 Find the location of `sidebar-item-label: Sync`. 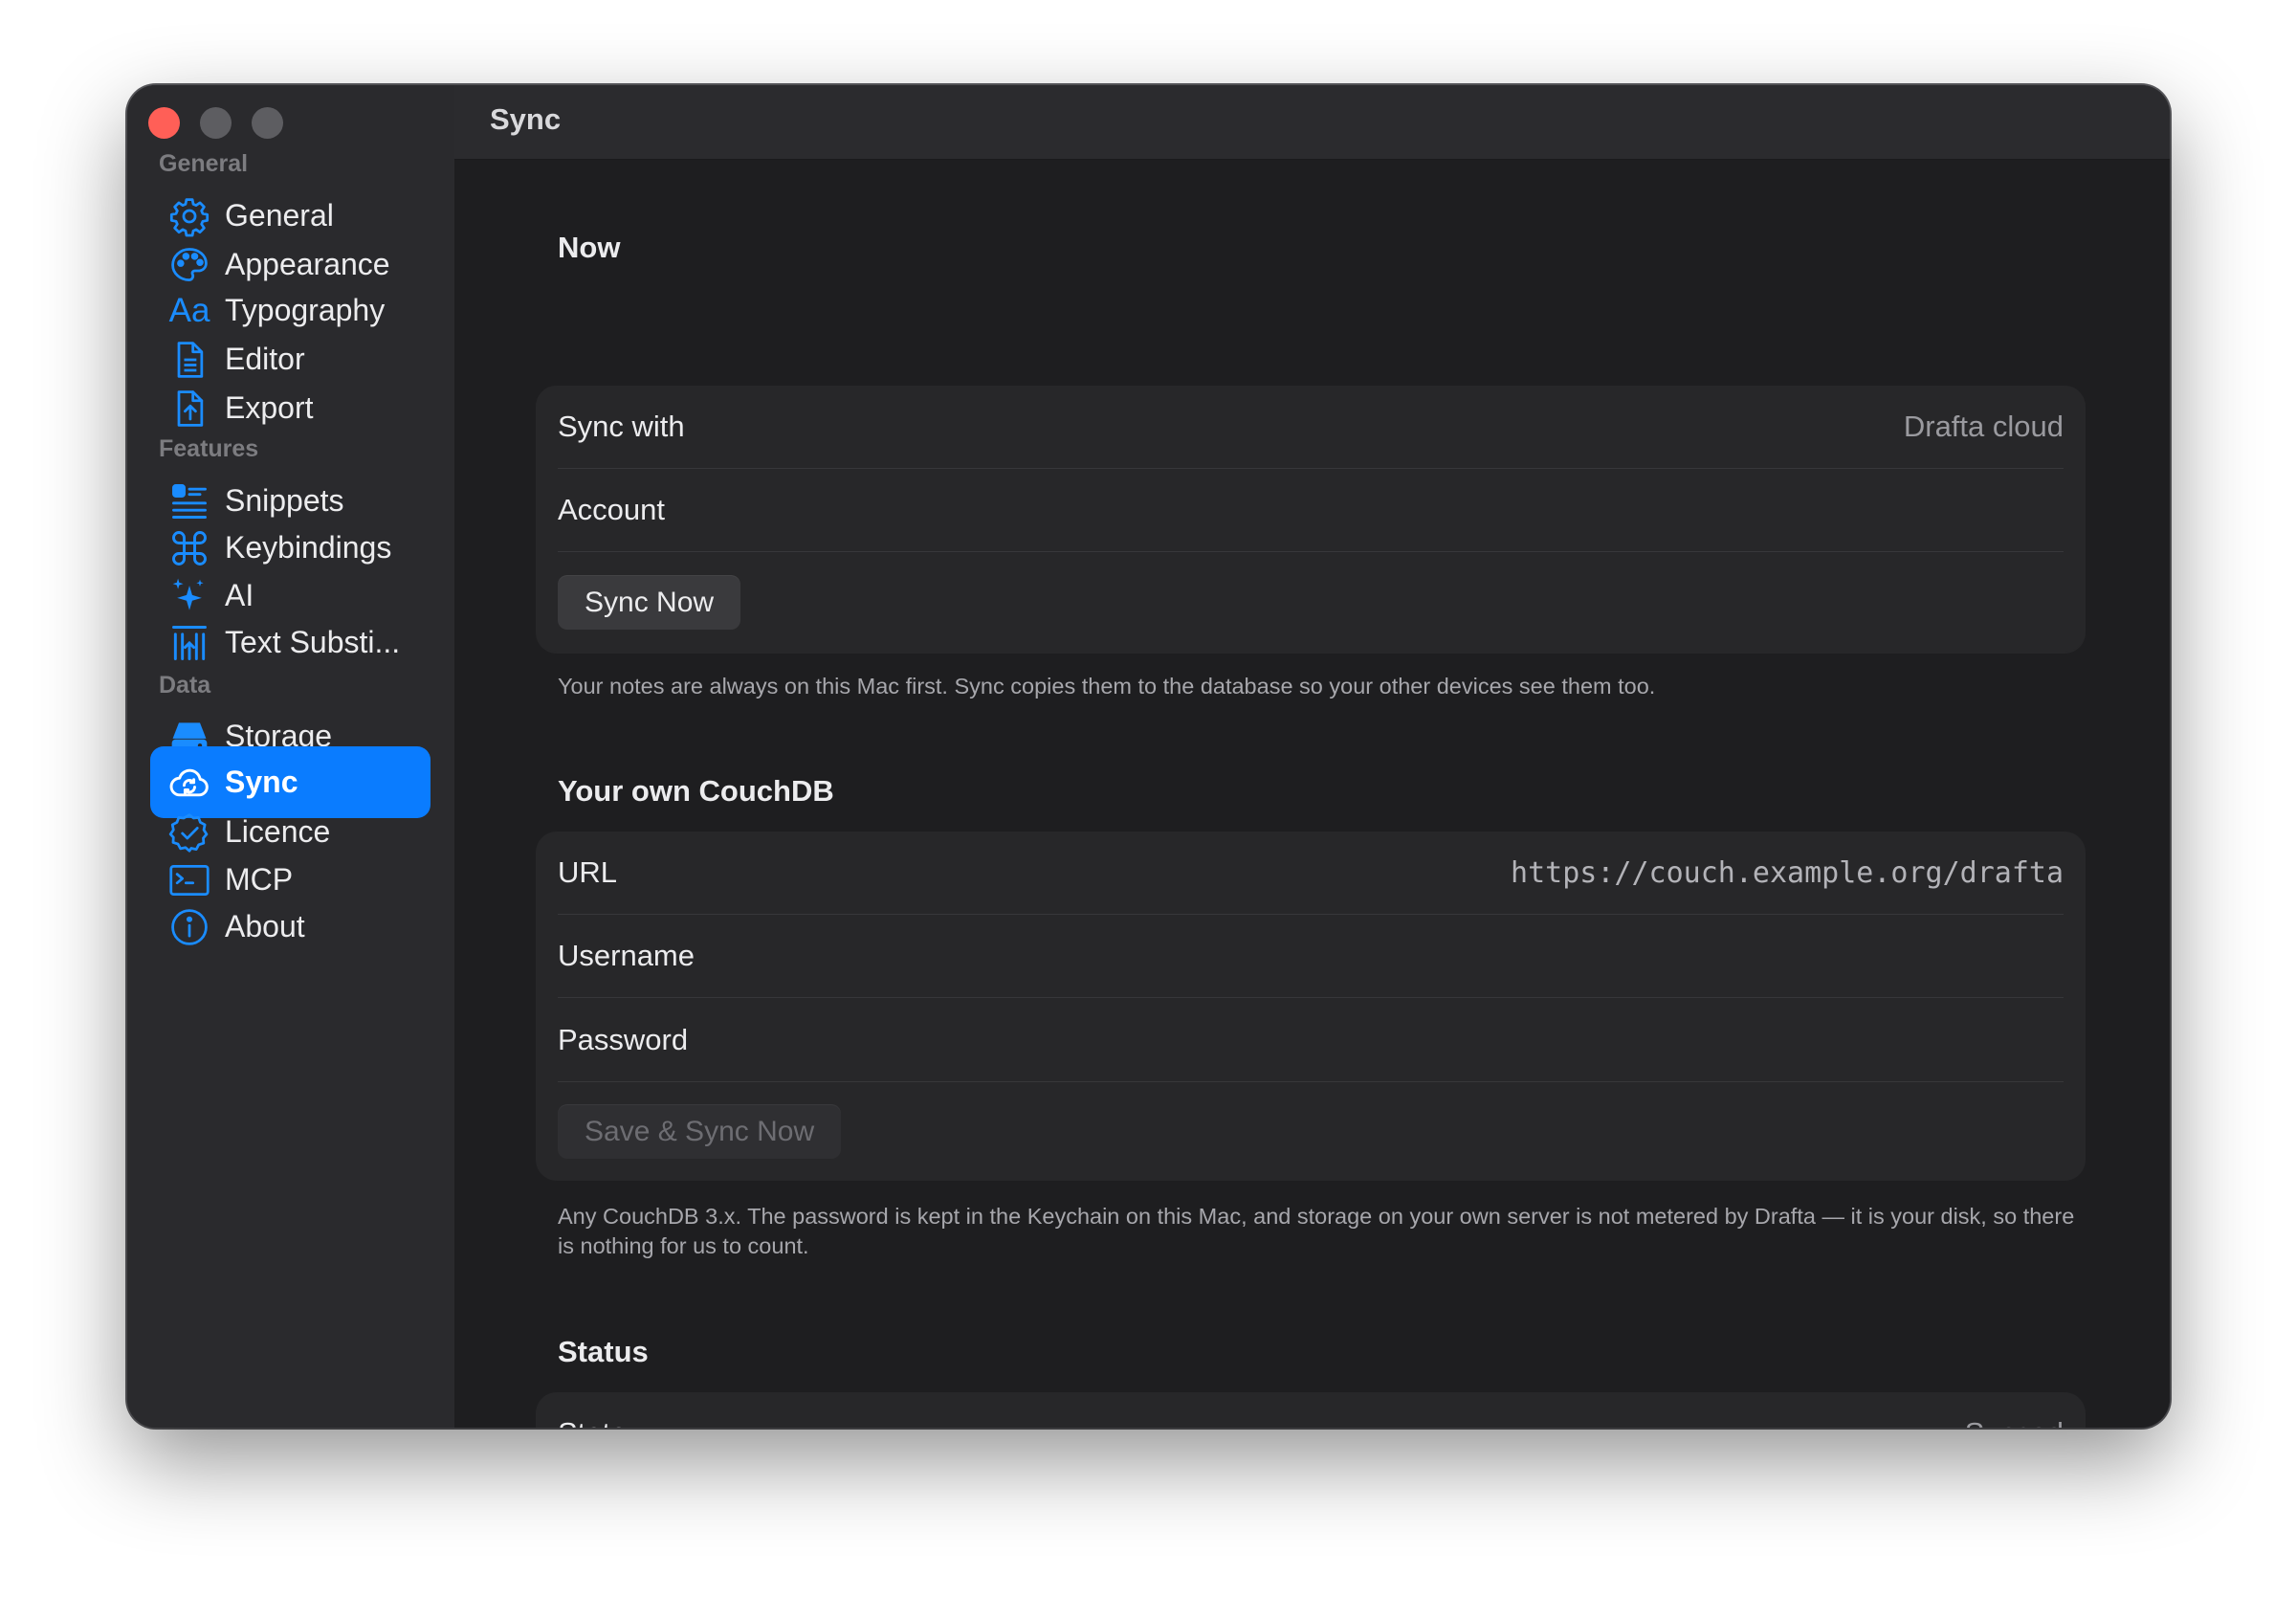

sidebar-item-label: Sync is located at coordinates (262, 782).